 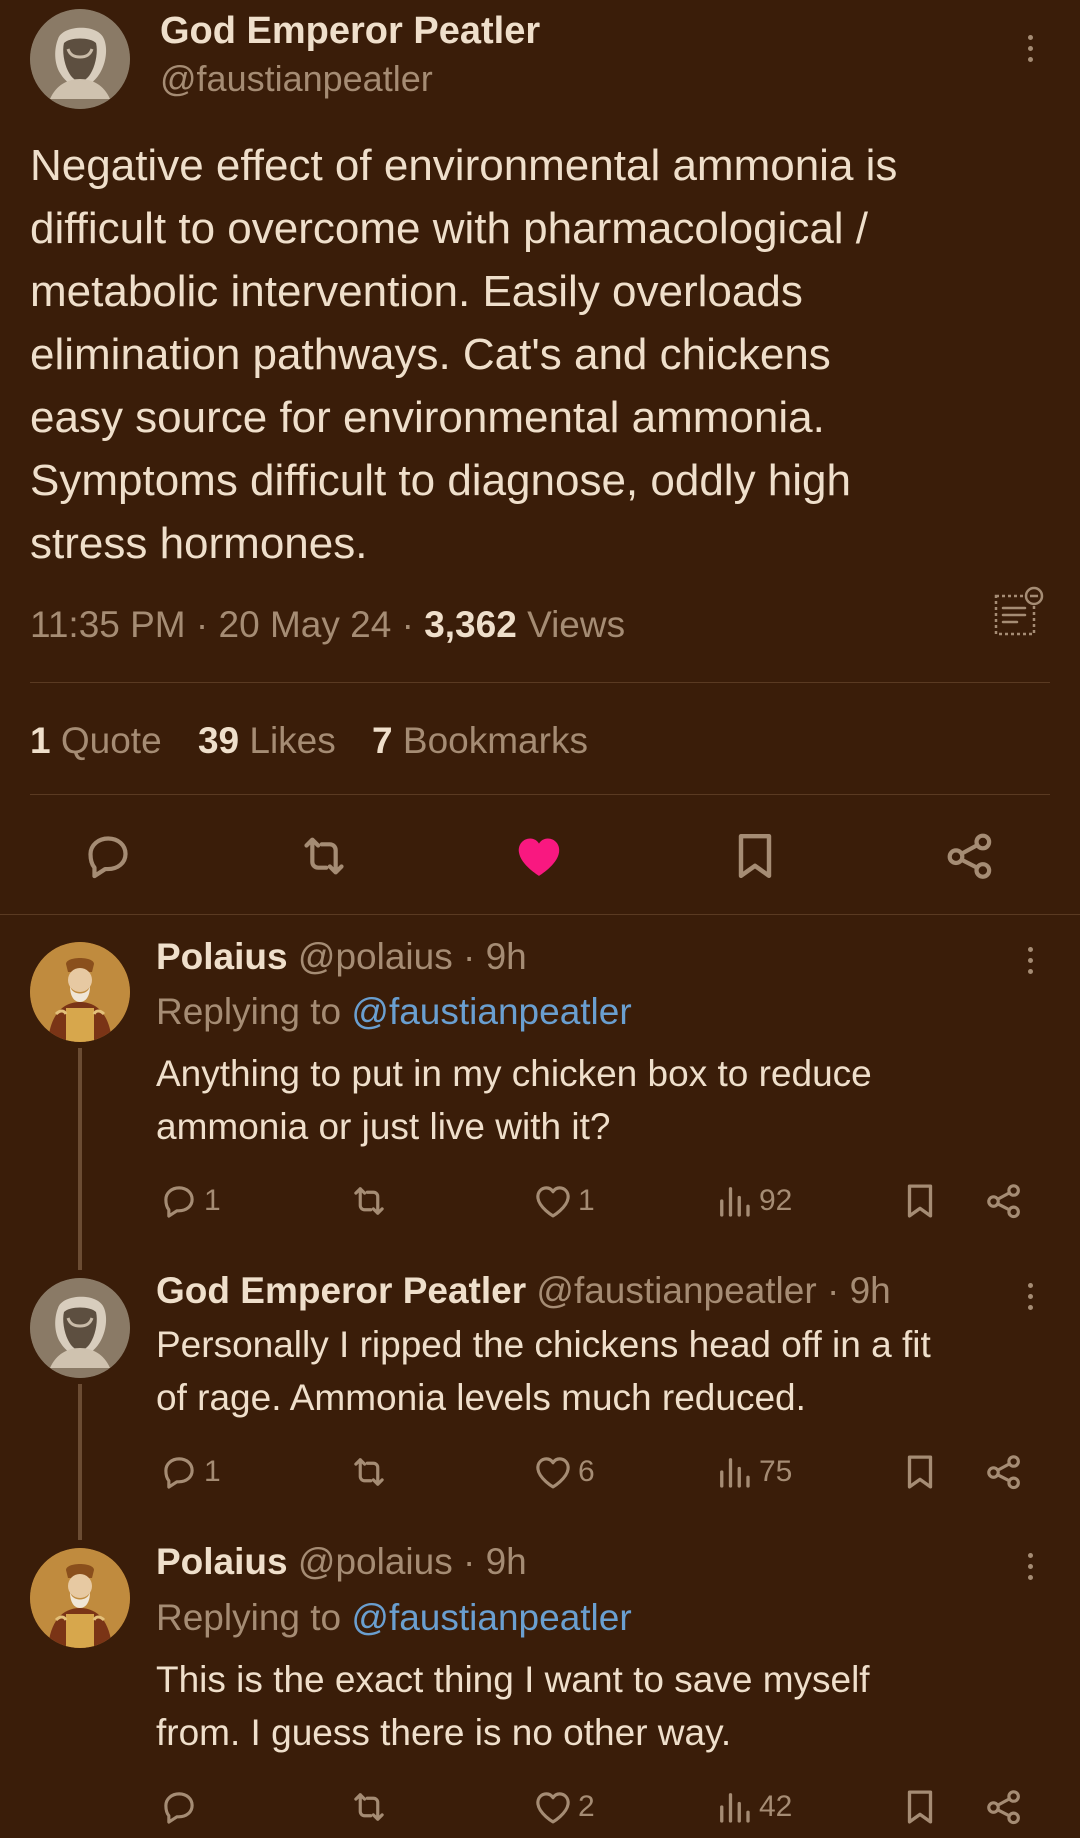 I want to click on like-count: 6, so click(x=586, y=1471).